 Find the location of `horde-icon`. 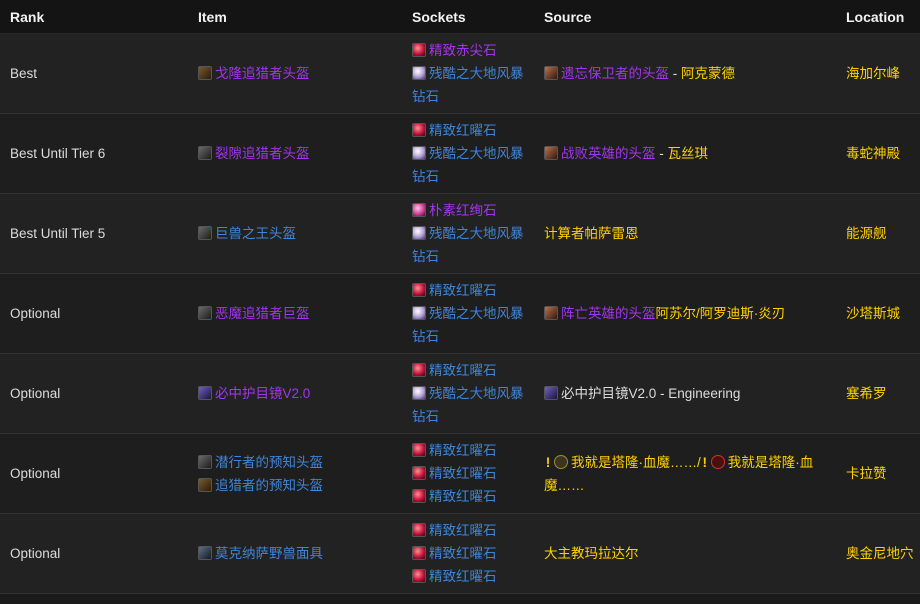

horde-icon is located at coordinates (717, 461).